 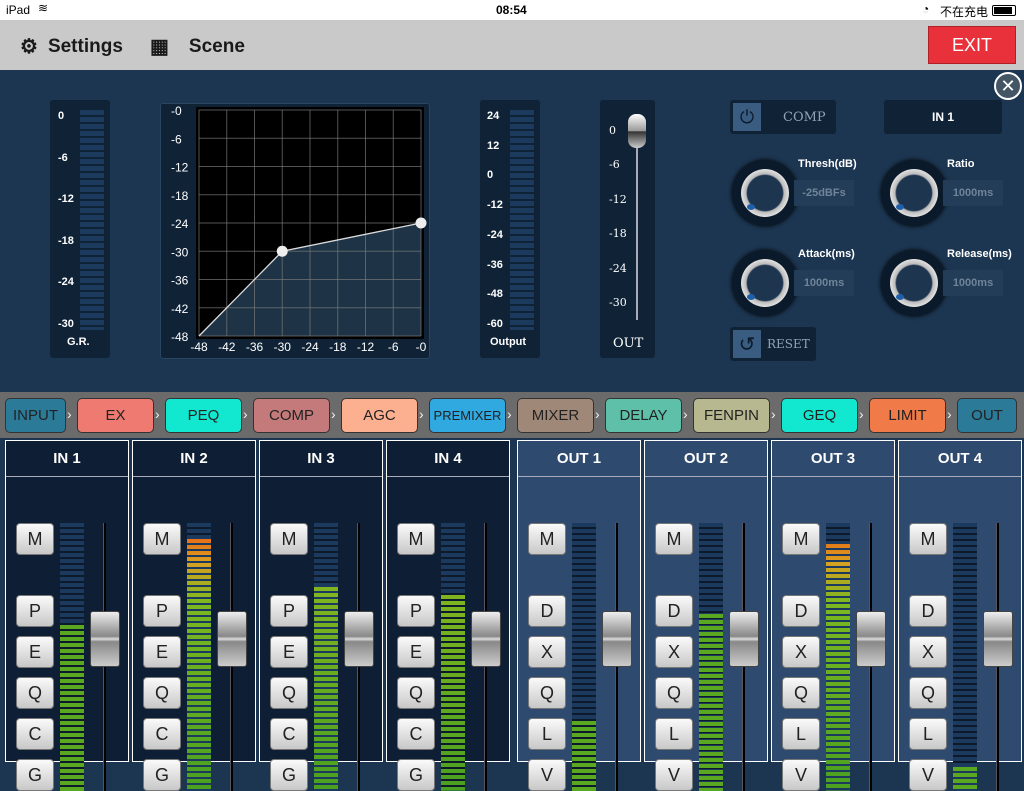 What do you see at coordinates (972, 45) in the screenshot?
I see `exit-button: EXIT` at bounding box center [972, 45].